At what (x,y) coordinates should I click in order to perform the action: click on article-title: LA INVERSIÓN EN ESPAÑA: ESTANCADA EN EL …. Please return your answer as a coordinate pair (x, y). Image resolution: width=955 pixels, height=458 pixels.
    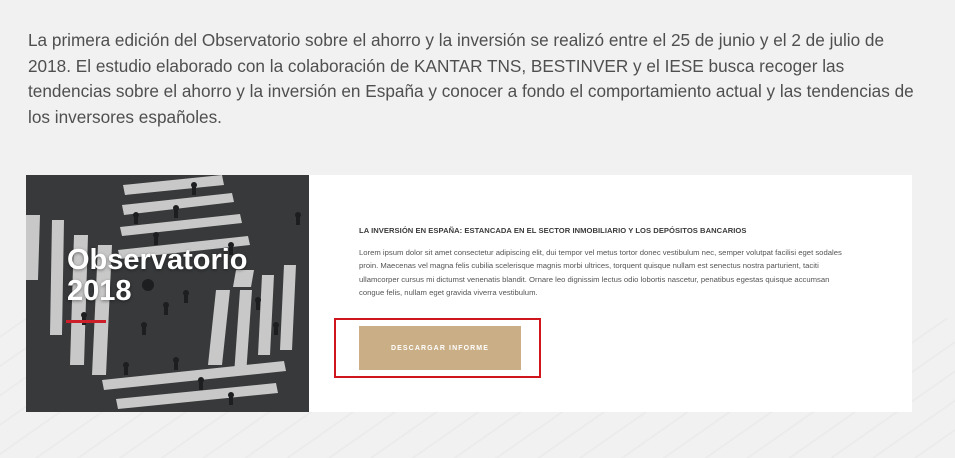
    Looking at the image, I should click on (553, 230).